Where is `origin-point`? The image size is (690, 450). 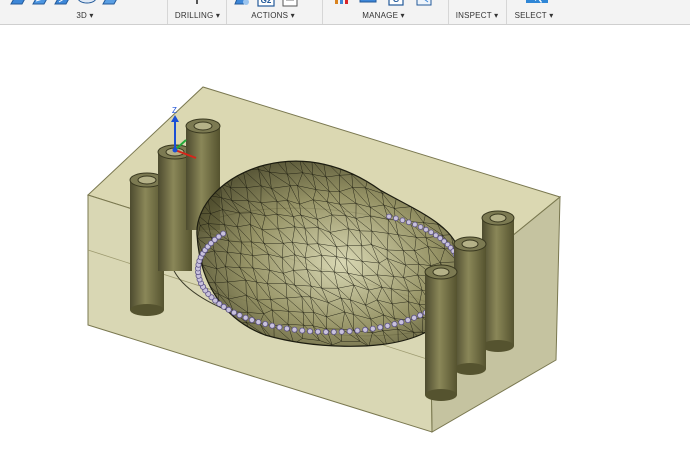
origin-point is located at coordinates (175, 150).